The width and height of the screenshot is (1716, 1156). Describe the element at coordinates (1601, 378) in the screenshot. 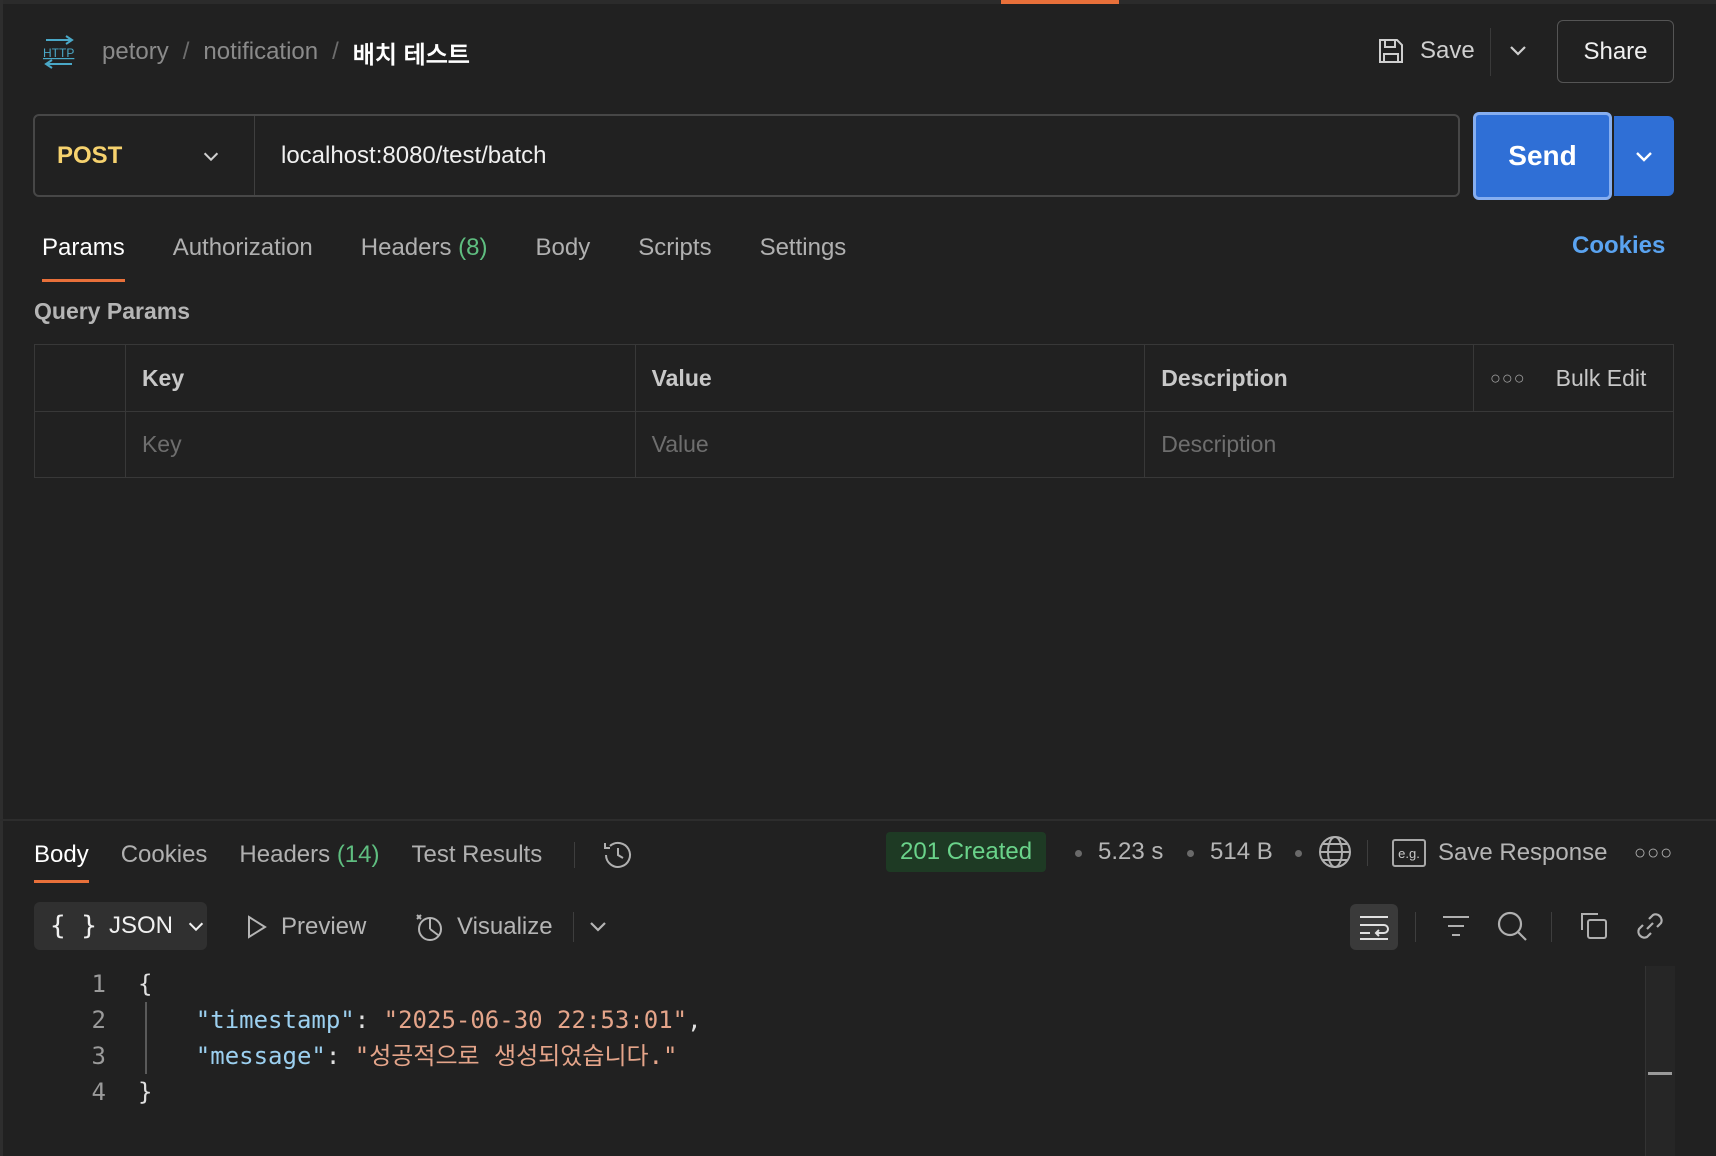

I see `bulk-edit-button: Bulk Edit` at that location.